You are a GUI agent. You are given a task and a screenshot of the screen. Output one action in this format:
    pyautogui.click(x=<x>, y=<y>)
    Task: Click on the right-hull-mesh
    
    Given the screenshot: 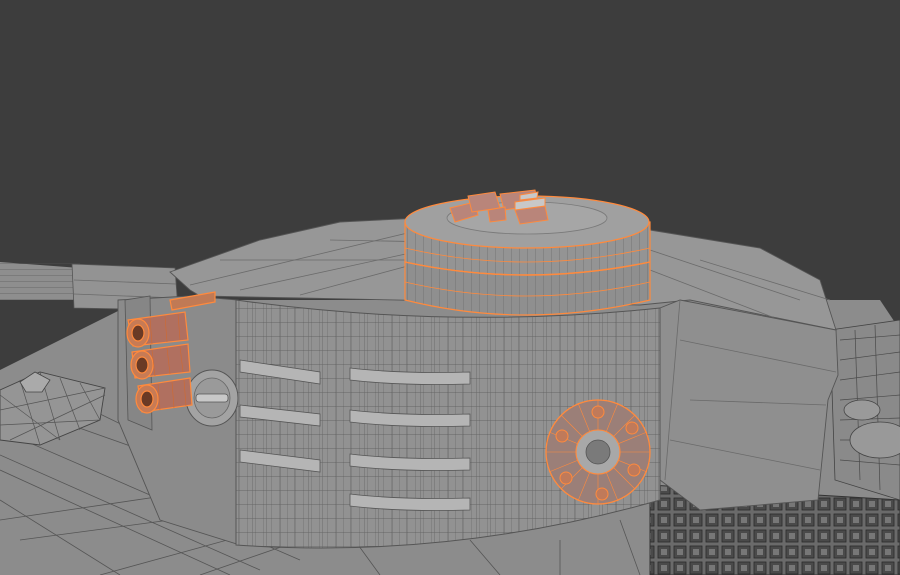 What is the action you would take?
    pyautogui.click(x=864, y=410)
    